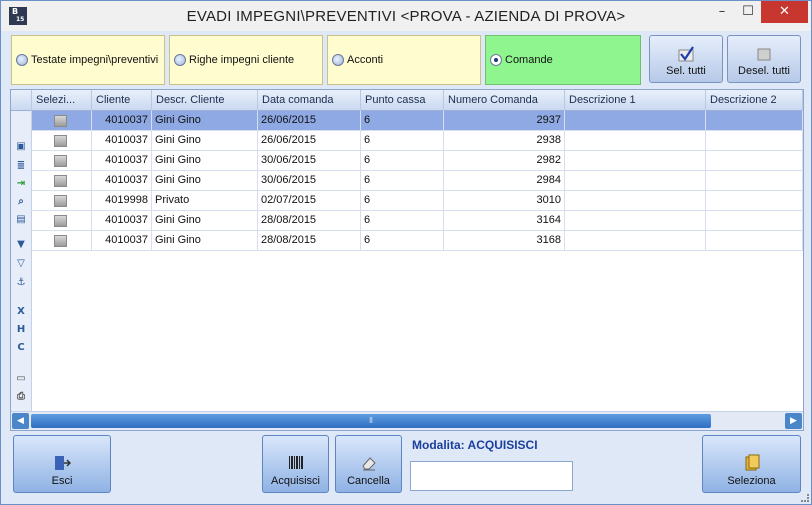 The image size is (812, 505). Describe the element at coordinates (793, 421) in the screenshot. I see `scroll-right-icon: ▶` at that location.